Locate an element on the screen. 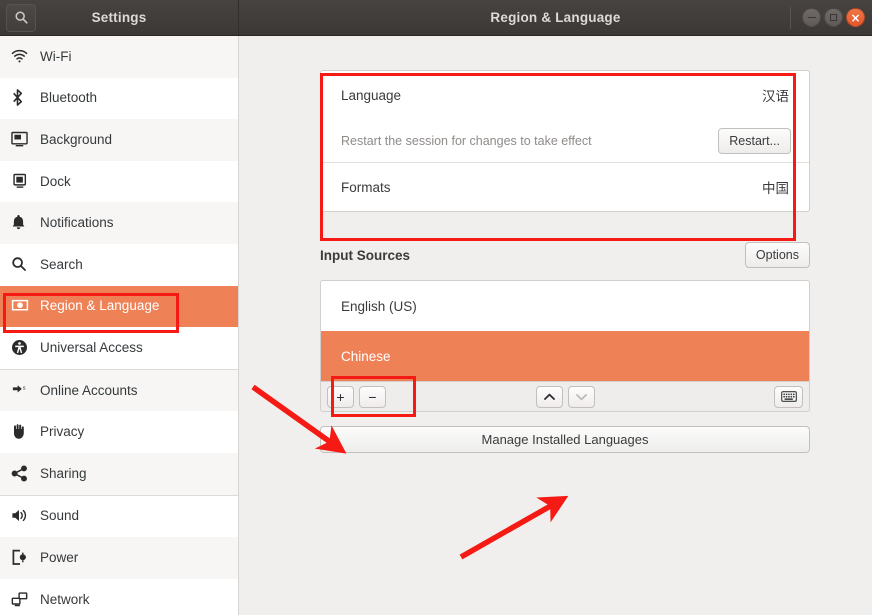  network-icon is located at coordinates (23, 599).